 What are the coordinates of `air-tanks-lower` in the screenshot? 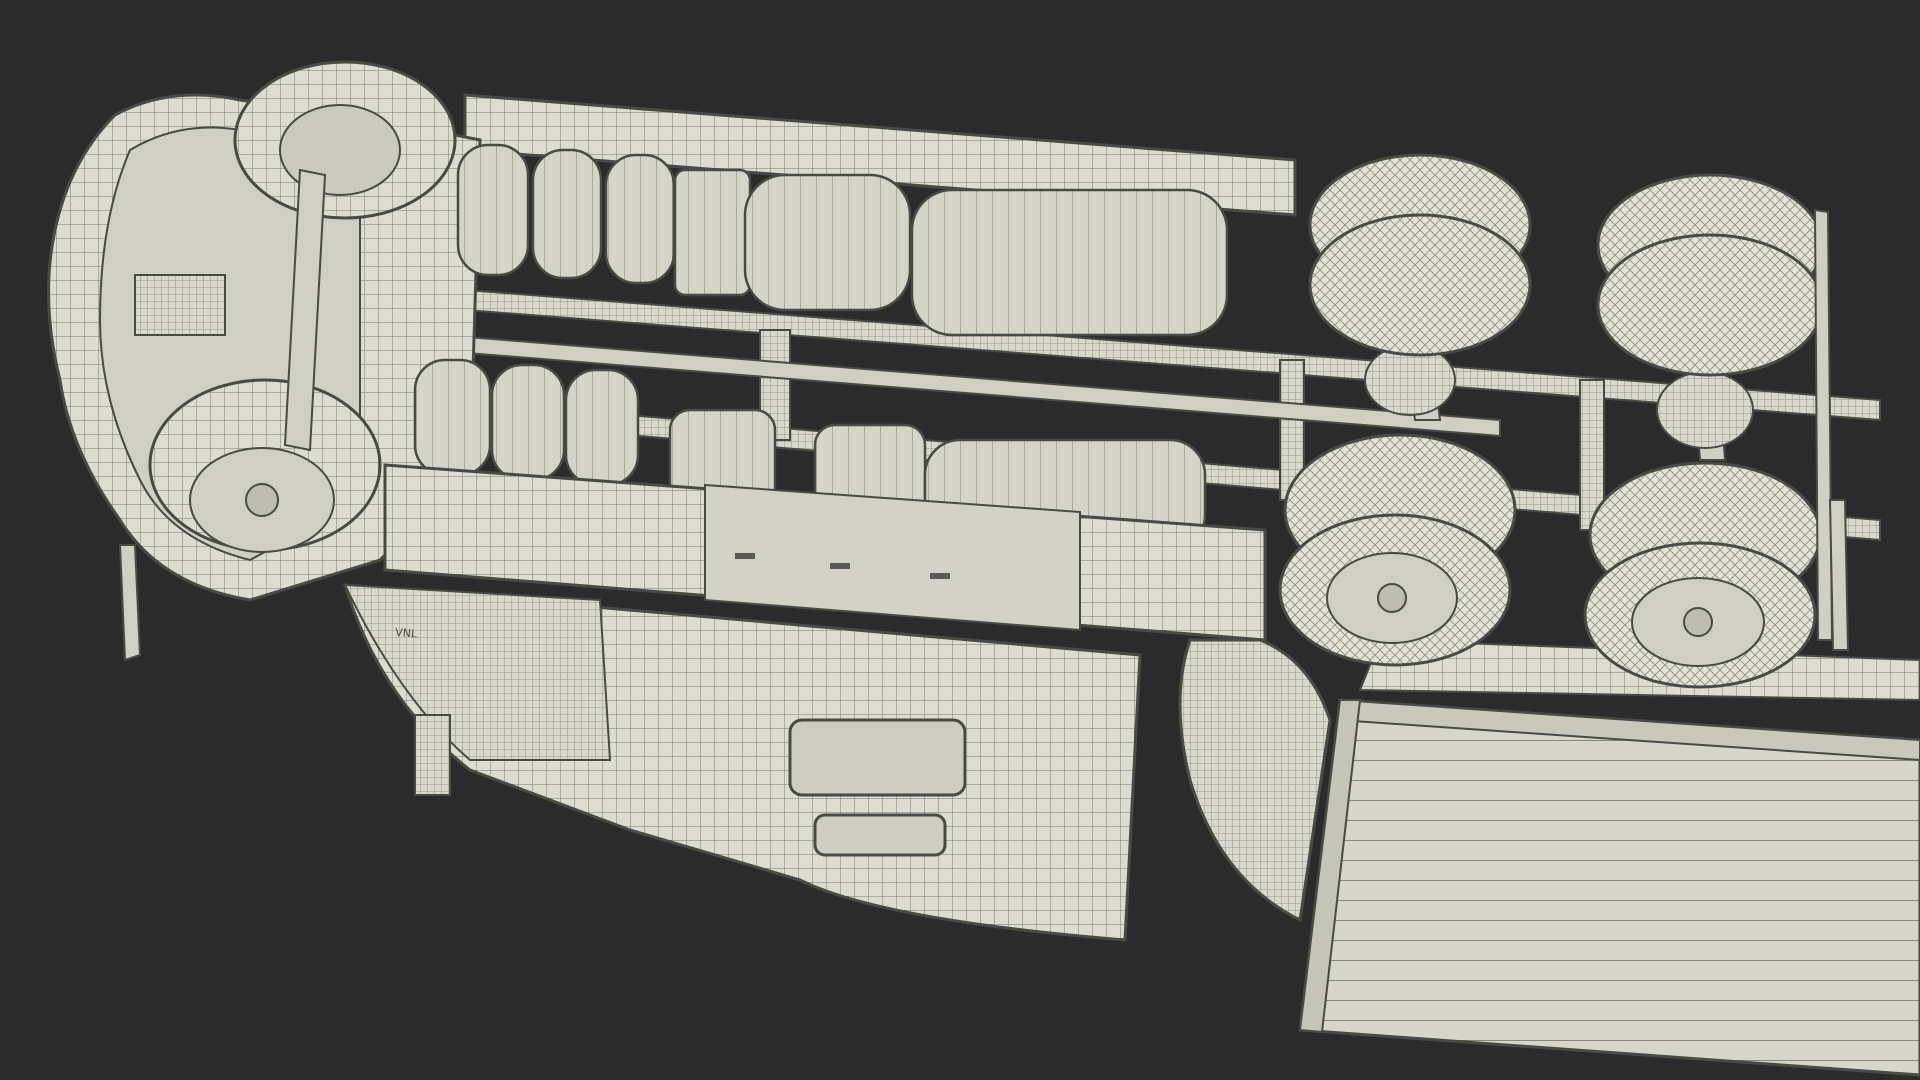 It's located at (526, 422).